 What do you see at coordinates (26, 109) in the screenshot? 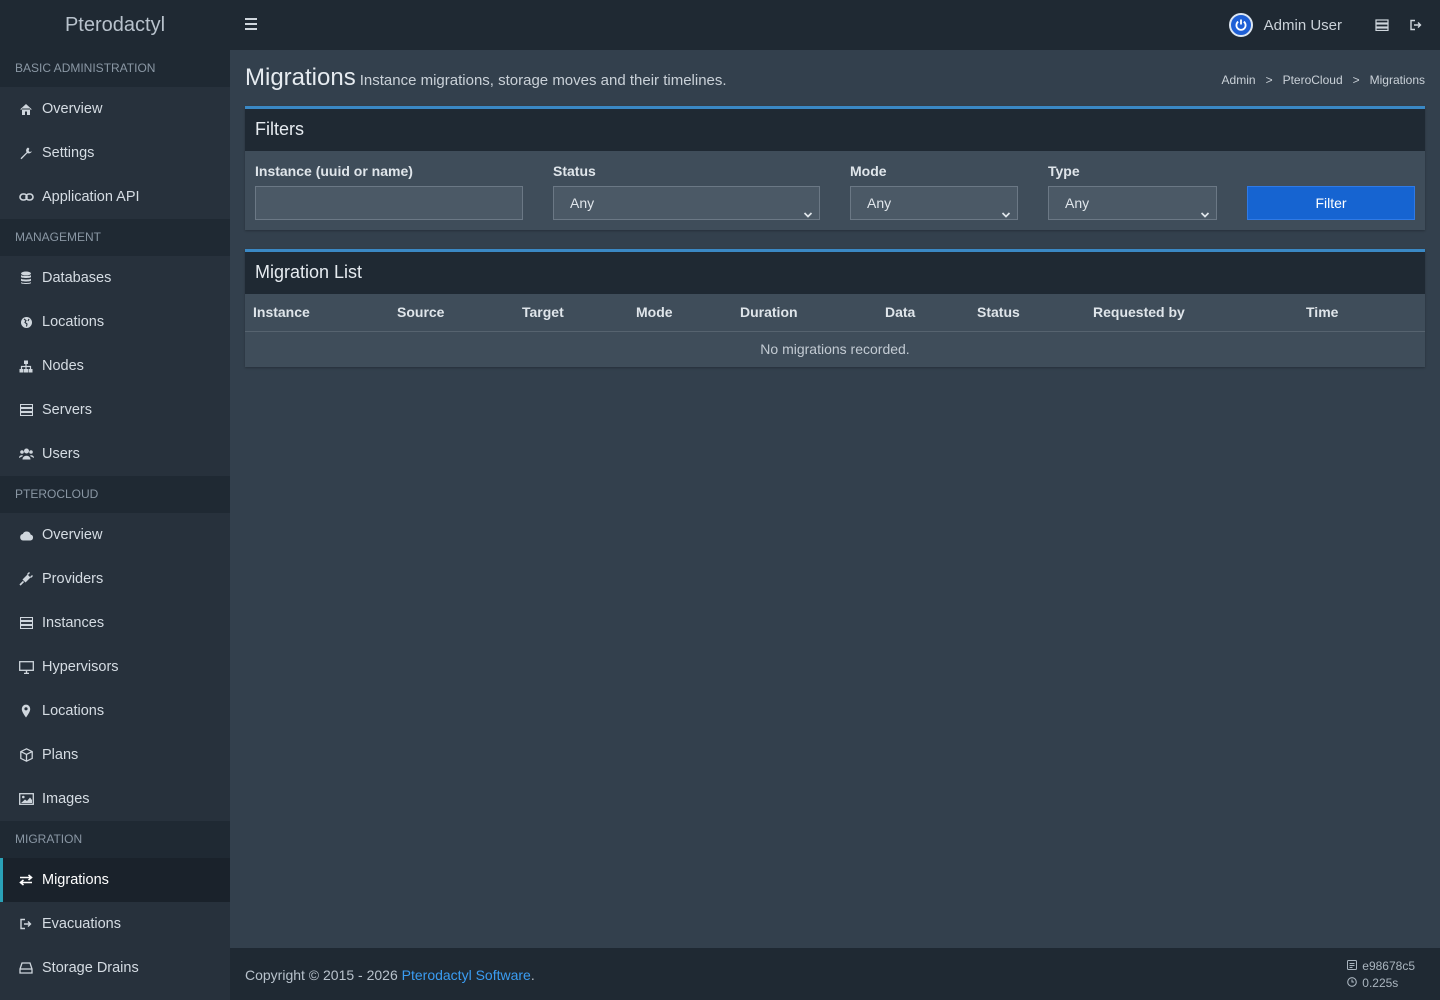
I see `home-icon` at bounding box center [26, 109].